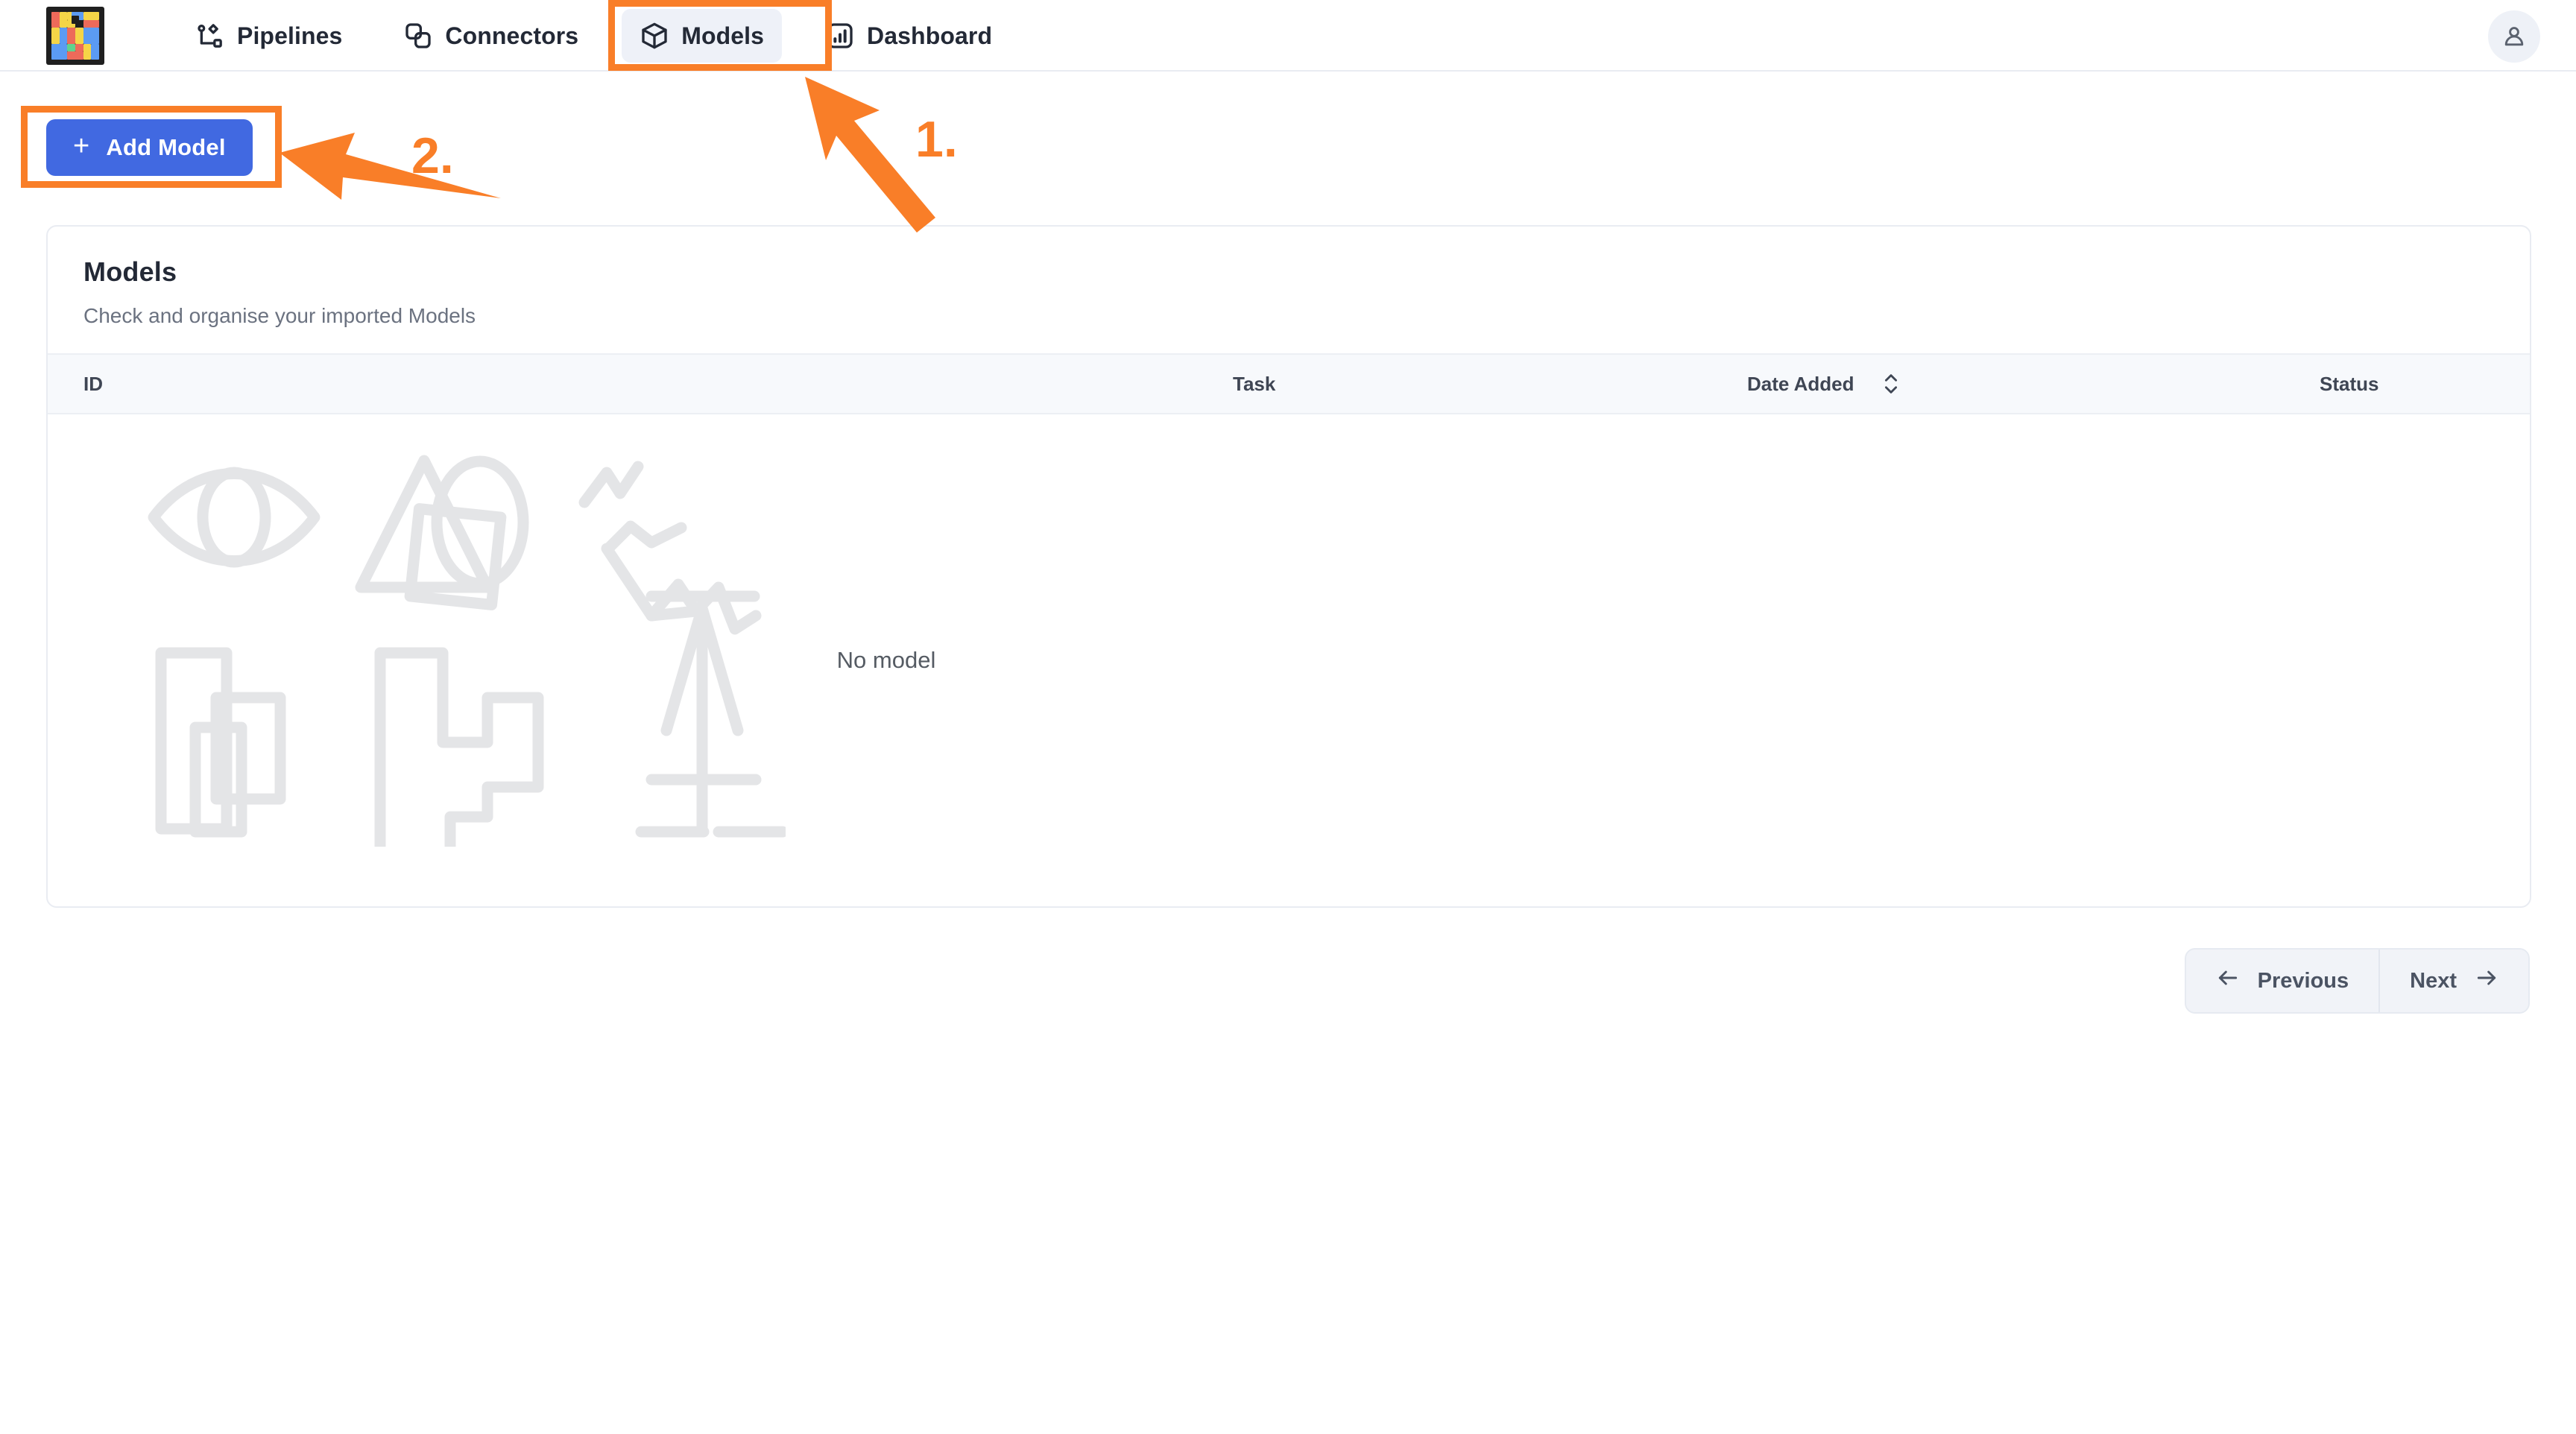  Describe the element at coordinates (418, 36) in the screenshot. I see `connectors-icon` at that location.